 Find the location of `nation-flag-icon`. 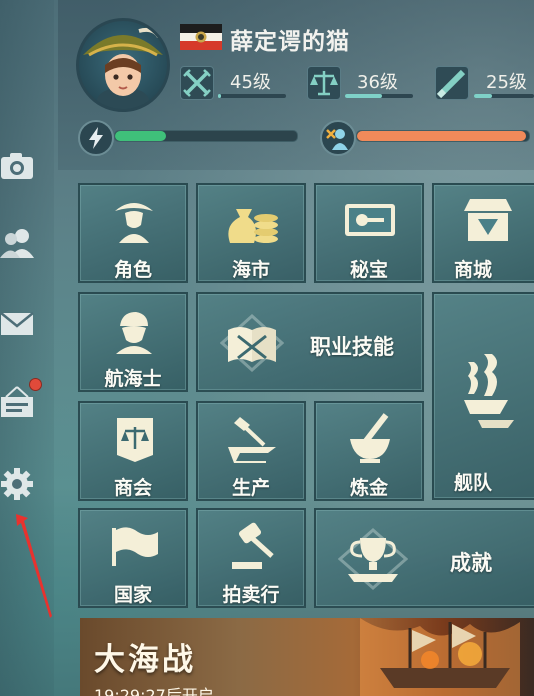

nation-flag-icon is located at coordinates (201, 37).